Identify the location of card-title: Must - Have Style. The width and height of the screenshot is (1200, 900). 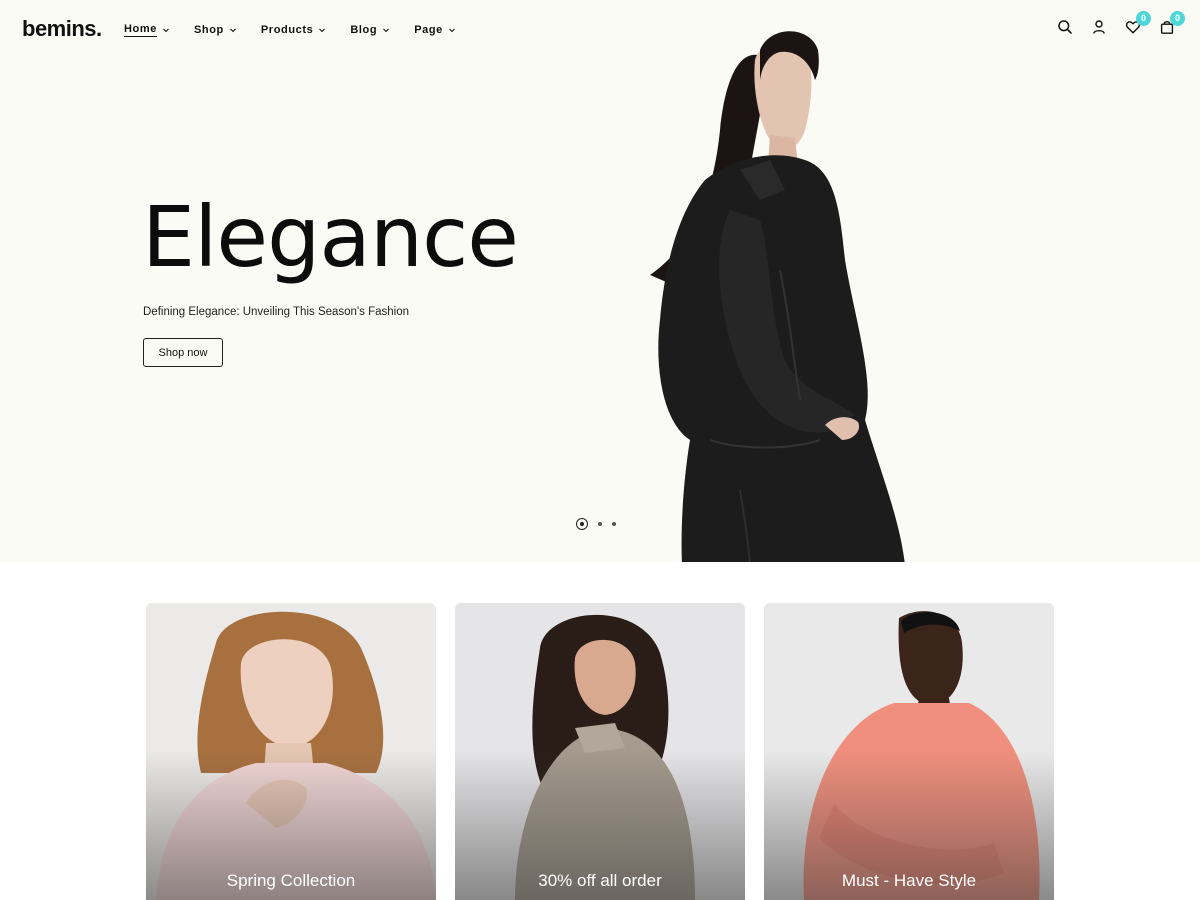
(909, 880).